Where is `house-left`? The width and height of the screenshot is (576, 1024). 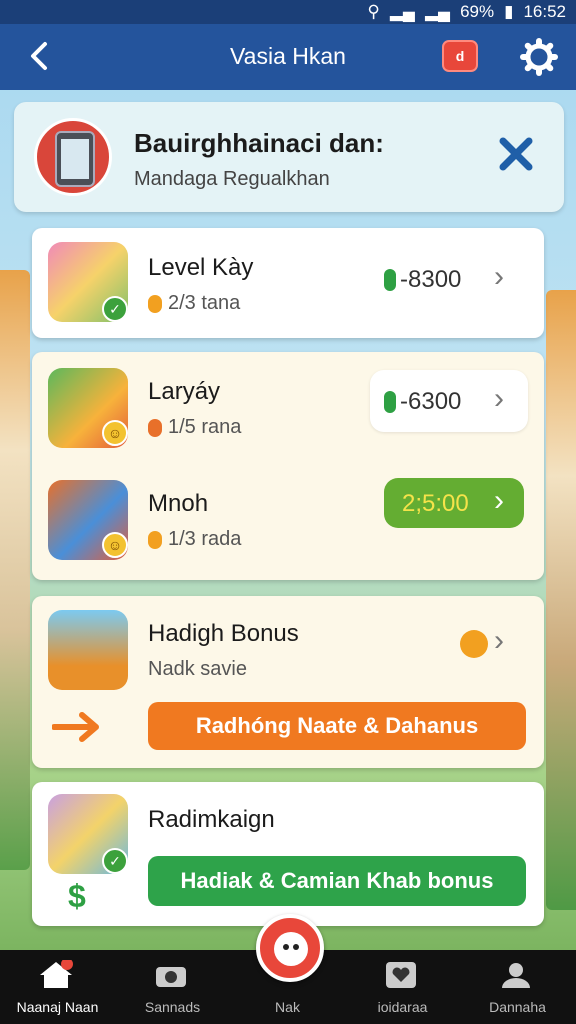
house-left is located at coordinates (15, 570).